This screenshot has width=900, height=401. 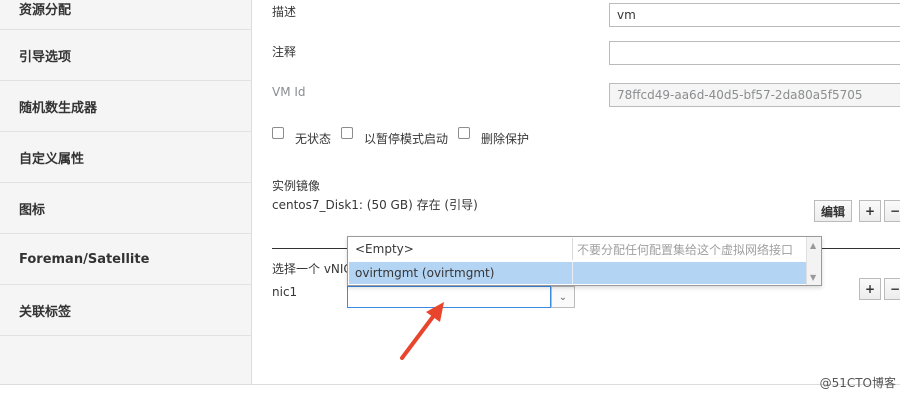 What do you see at coordinates (285, 292) in the screenshot?
I see `nic-name-label: nic1` at bounding box center [285, 292].